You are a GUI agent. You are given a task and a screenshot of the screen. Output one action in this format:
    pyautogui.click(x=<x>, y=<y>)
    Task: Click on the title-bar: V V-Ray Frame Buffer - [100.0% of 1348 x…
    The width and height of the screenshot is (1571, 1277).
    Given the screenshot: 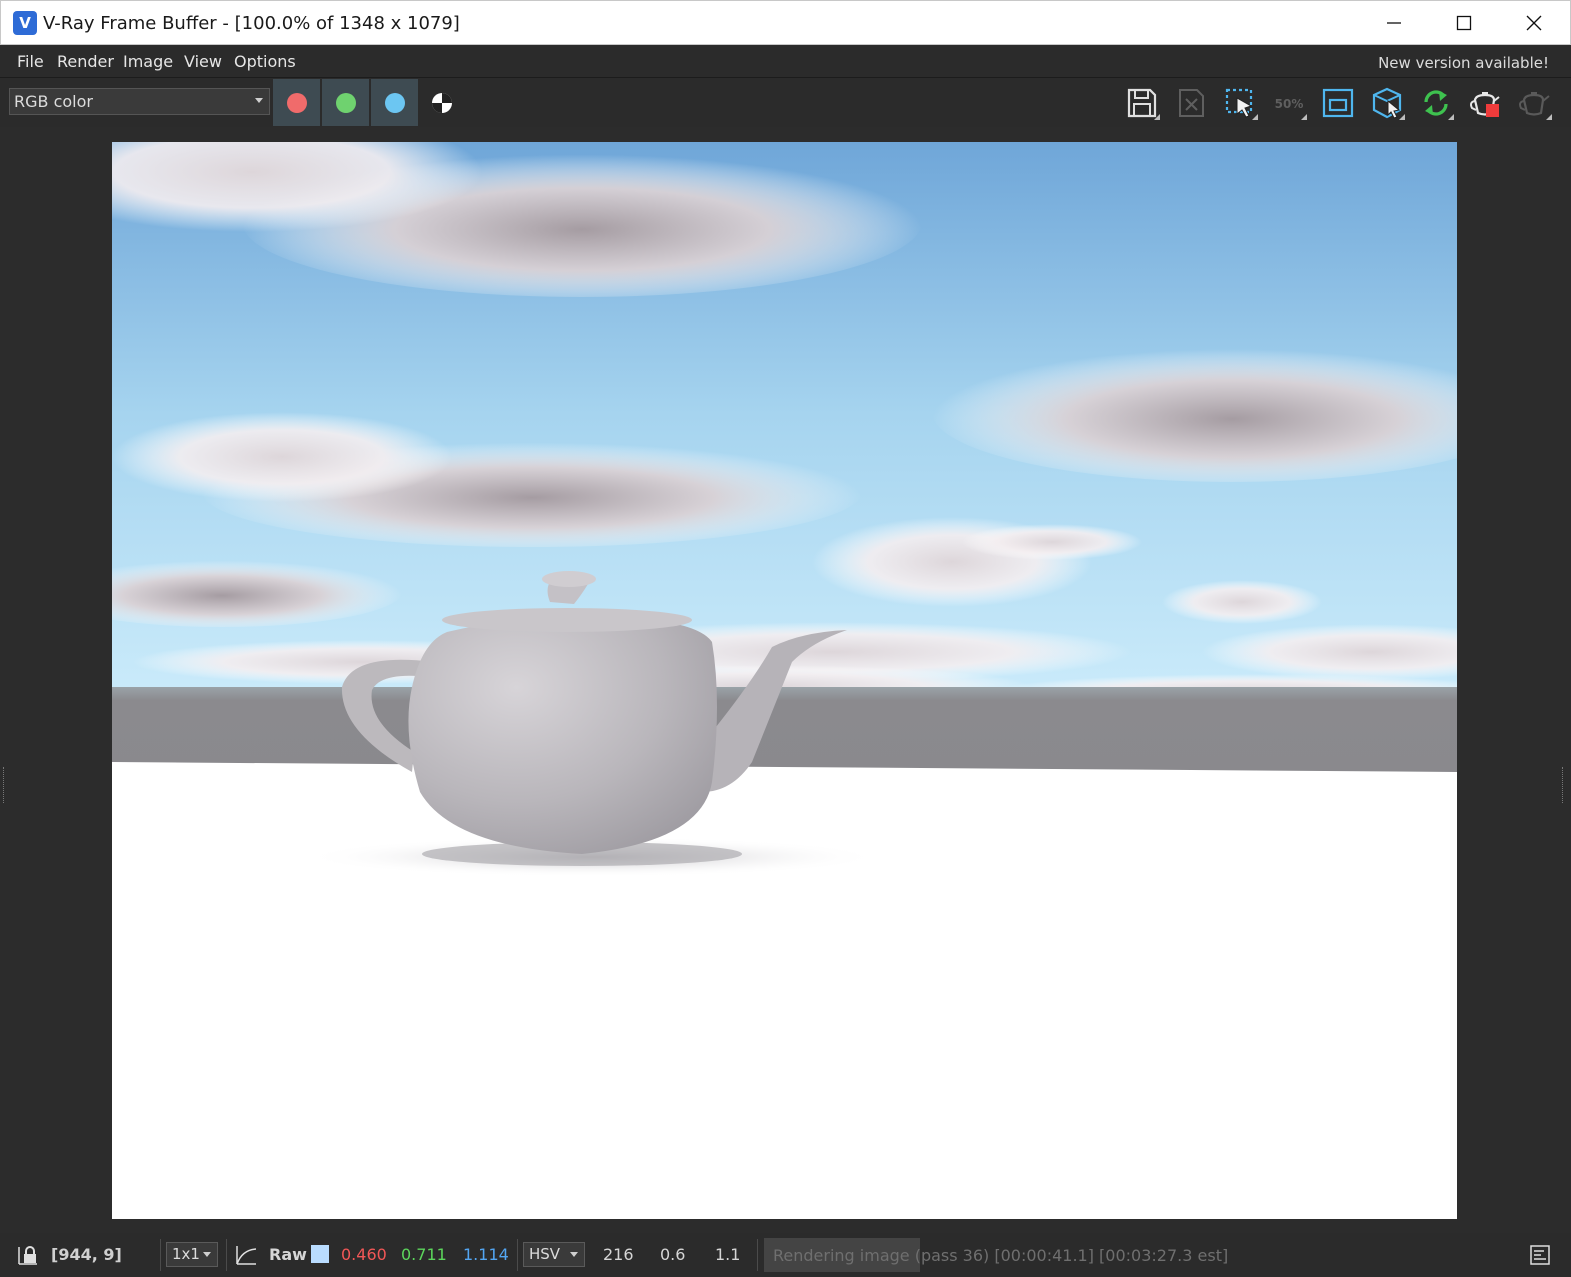 What is the action you would take?
    pyautogui.click(x=785, y=22)
    